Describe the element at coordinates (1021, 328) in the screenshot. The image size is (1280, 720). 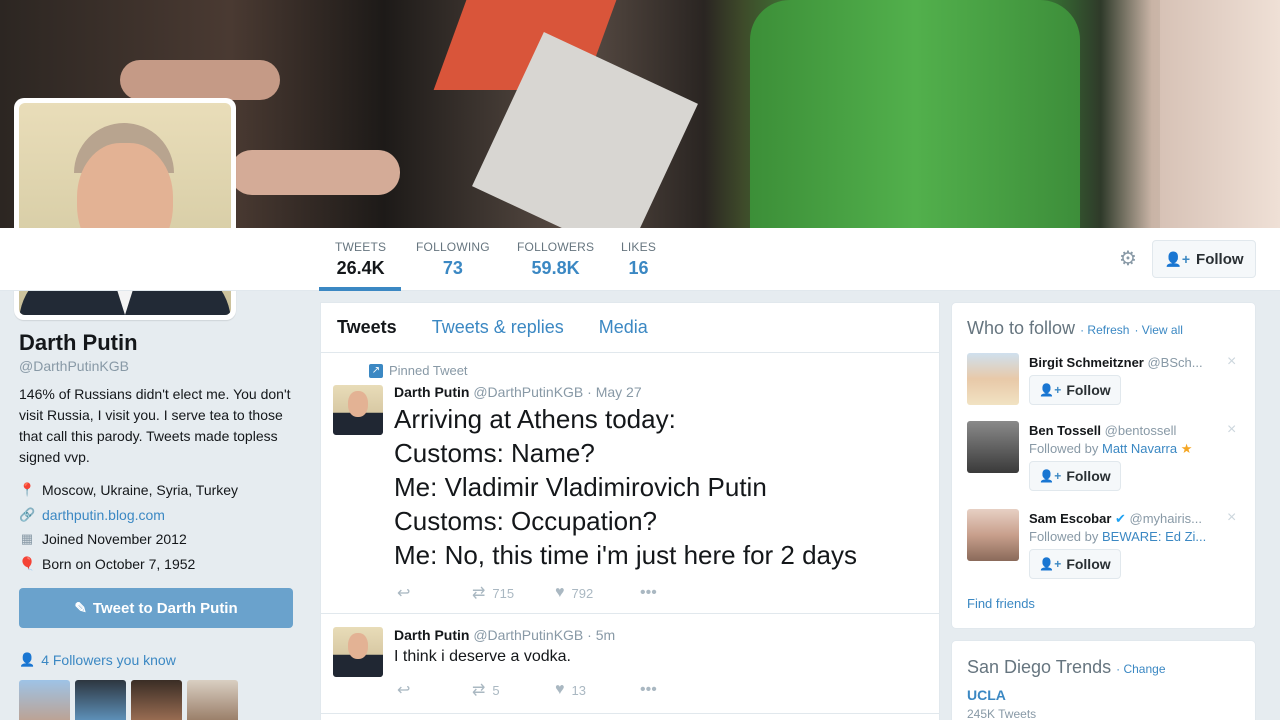
I see `who-to-follow-title: Who to follow` at that location.